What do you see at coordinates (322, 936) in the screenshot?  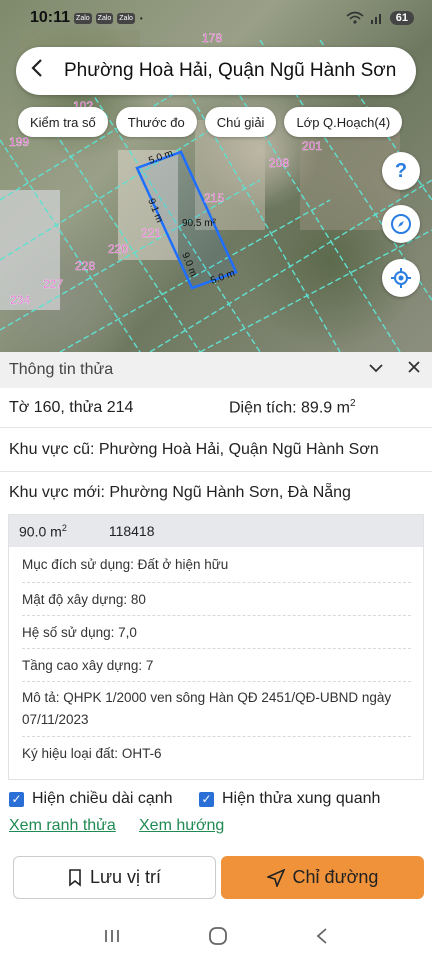 I see `back-icon` at bounding box center [322, 936].